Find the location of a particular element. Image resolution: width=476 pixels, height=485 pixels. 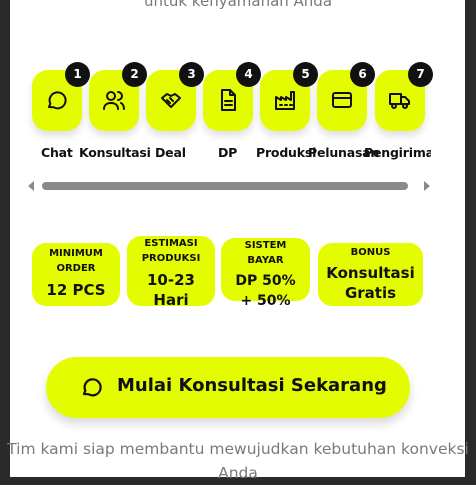

step-pengiriman: 7 is located at coordinates (404, 96).